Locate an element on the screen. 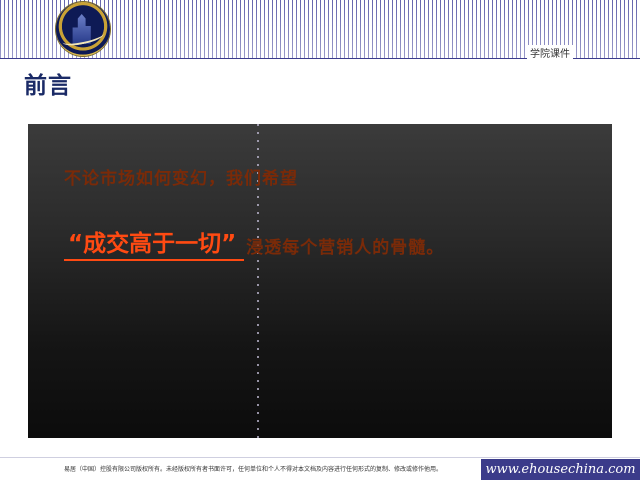 Image resolution: width=640 pixels, height=480 pixels. intro-line: 不论市场如何变幻，我们希望 is located at coordinates (181, 179).